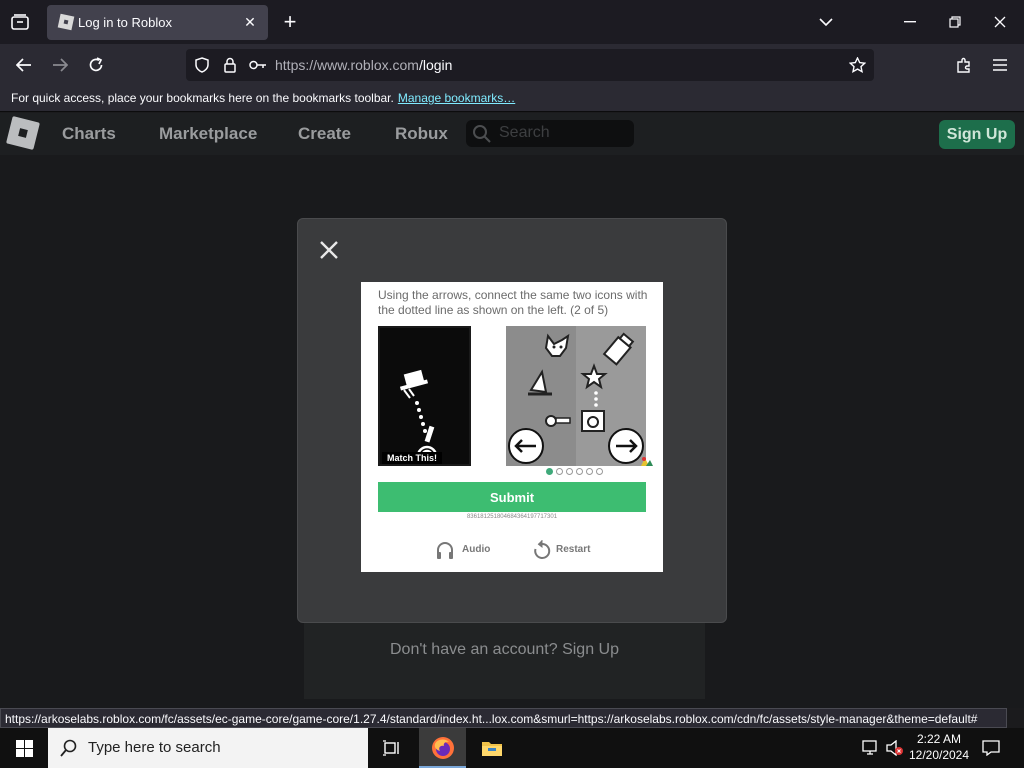 The height and width of the screenshot is (768, 1024). I want to click on login-card-bottom: Don't have an account? Sign Up, so click(504, 657).